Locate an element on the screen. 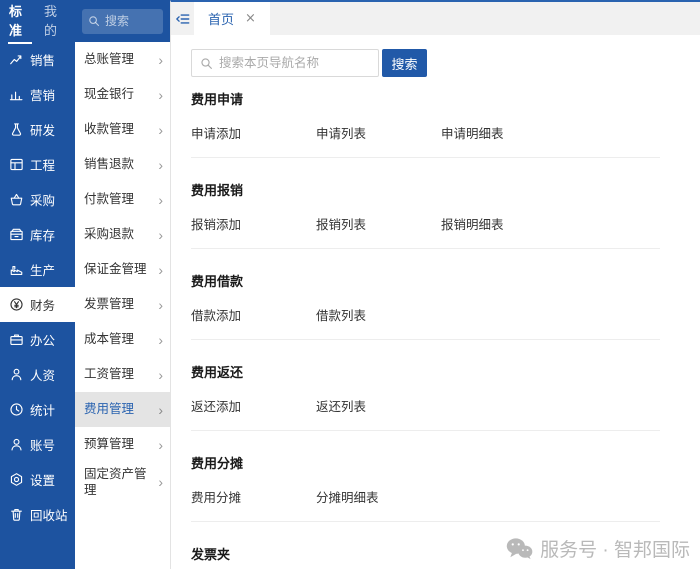  submenu-item: 固定资产管理 › is located at coordinates (122, 482).